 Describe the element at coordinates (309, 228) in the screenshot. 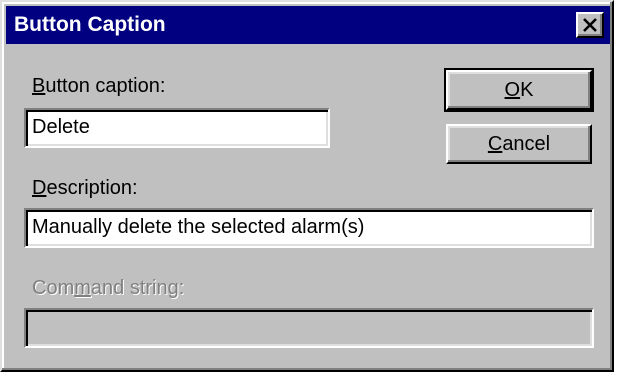

I see `description-field: Manually delete the selected alarm(s)` at that location.